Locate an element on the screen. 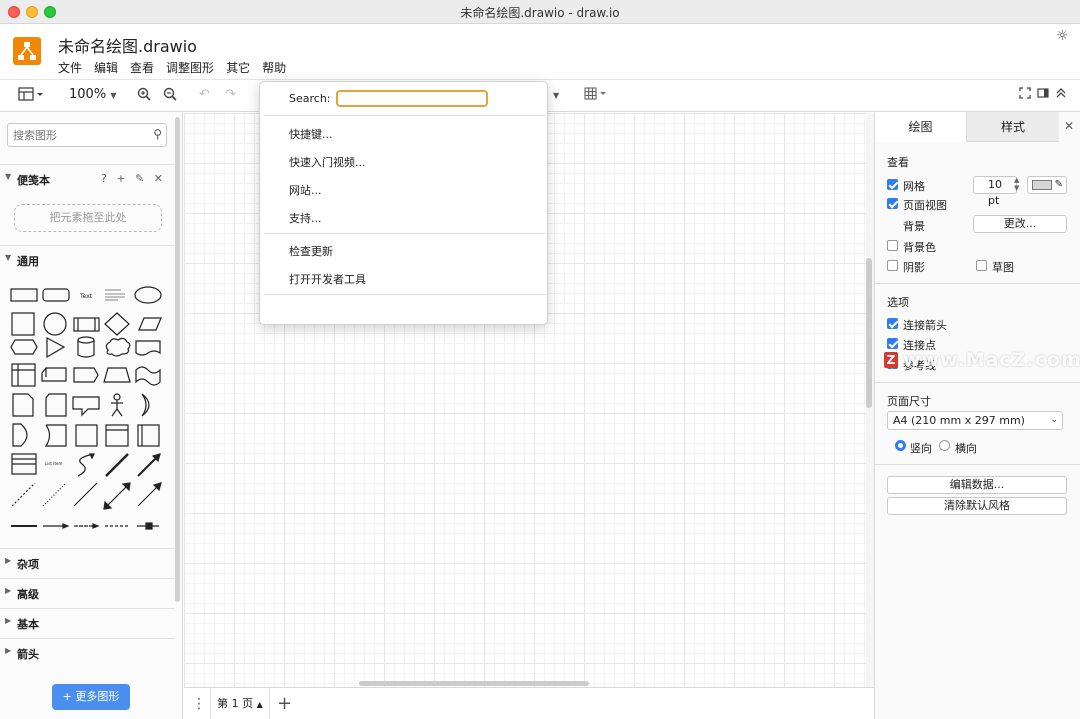 The height and width of the screenshot is (719, 1080). format-panel-toggle-icon is located at coordinates (1043, 95).